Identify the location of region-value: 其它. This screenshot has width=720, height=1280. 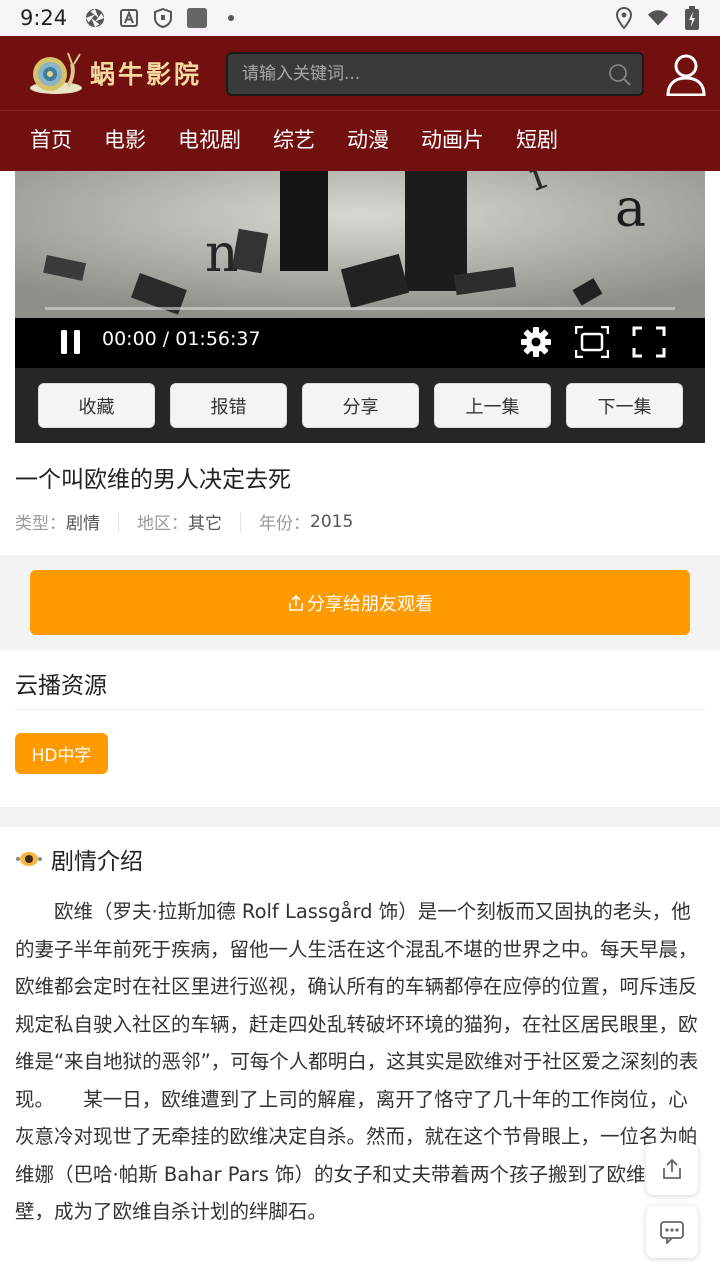
(205, 521).